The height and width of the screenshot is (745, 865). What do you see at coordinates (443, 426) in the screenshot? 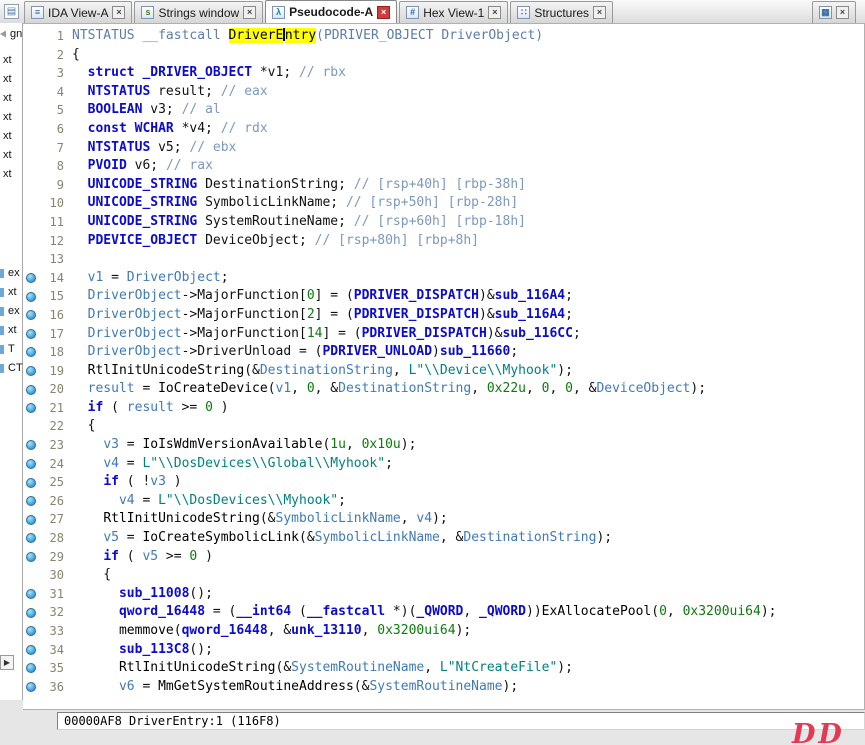
I see `code-line: 22 {` at bounding box center [443, 426].